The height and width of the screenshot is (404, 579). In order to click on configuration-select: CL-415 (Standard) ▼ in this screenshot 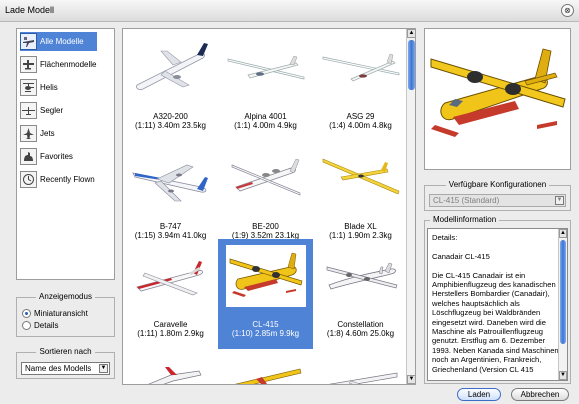, I will do `click(497, 200)`.